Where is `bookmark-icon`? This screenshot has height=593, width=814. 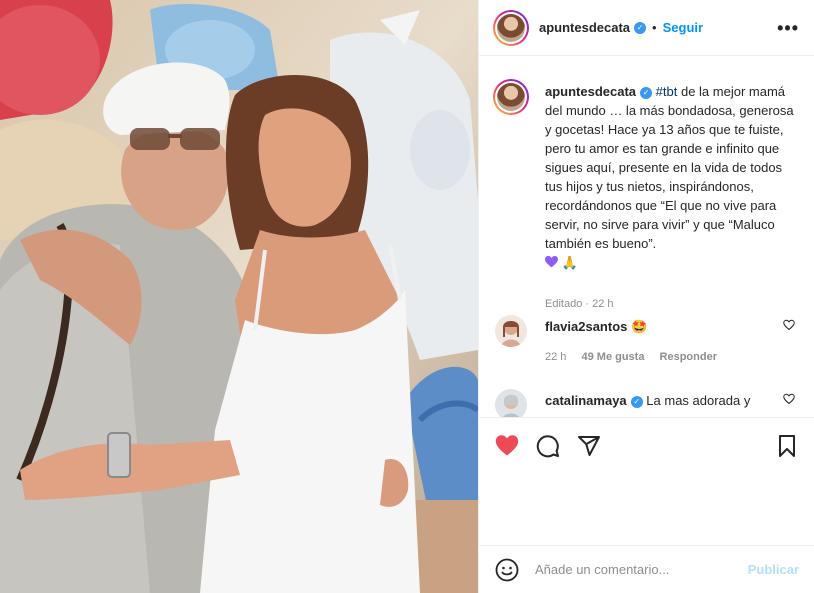 bookmark-icon is located at coordinates (787, 446).